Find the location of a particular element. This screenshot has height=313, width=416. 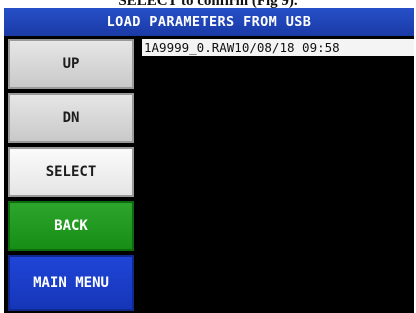

screen-title: LOAD PARAMETERS FROM USB is located at coordinates (209, 22).